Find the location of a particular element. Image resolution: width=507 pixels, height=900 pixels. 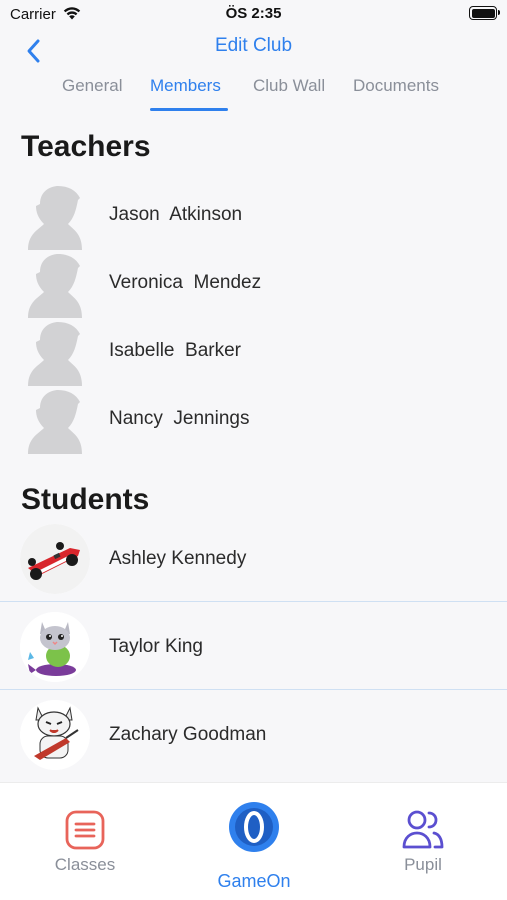

bottom-tab-bar: Classes GameOn Pupil is located at coordinates (253, 841).